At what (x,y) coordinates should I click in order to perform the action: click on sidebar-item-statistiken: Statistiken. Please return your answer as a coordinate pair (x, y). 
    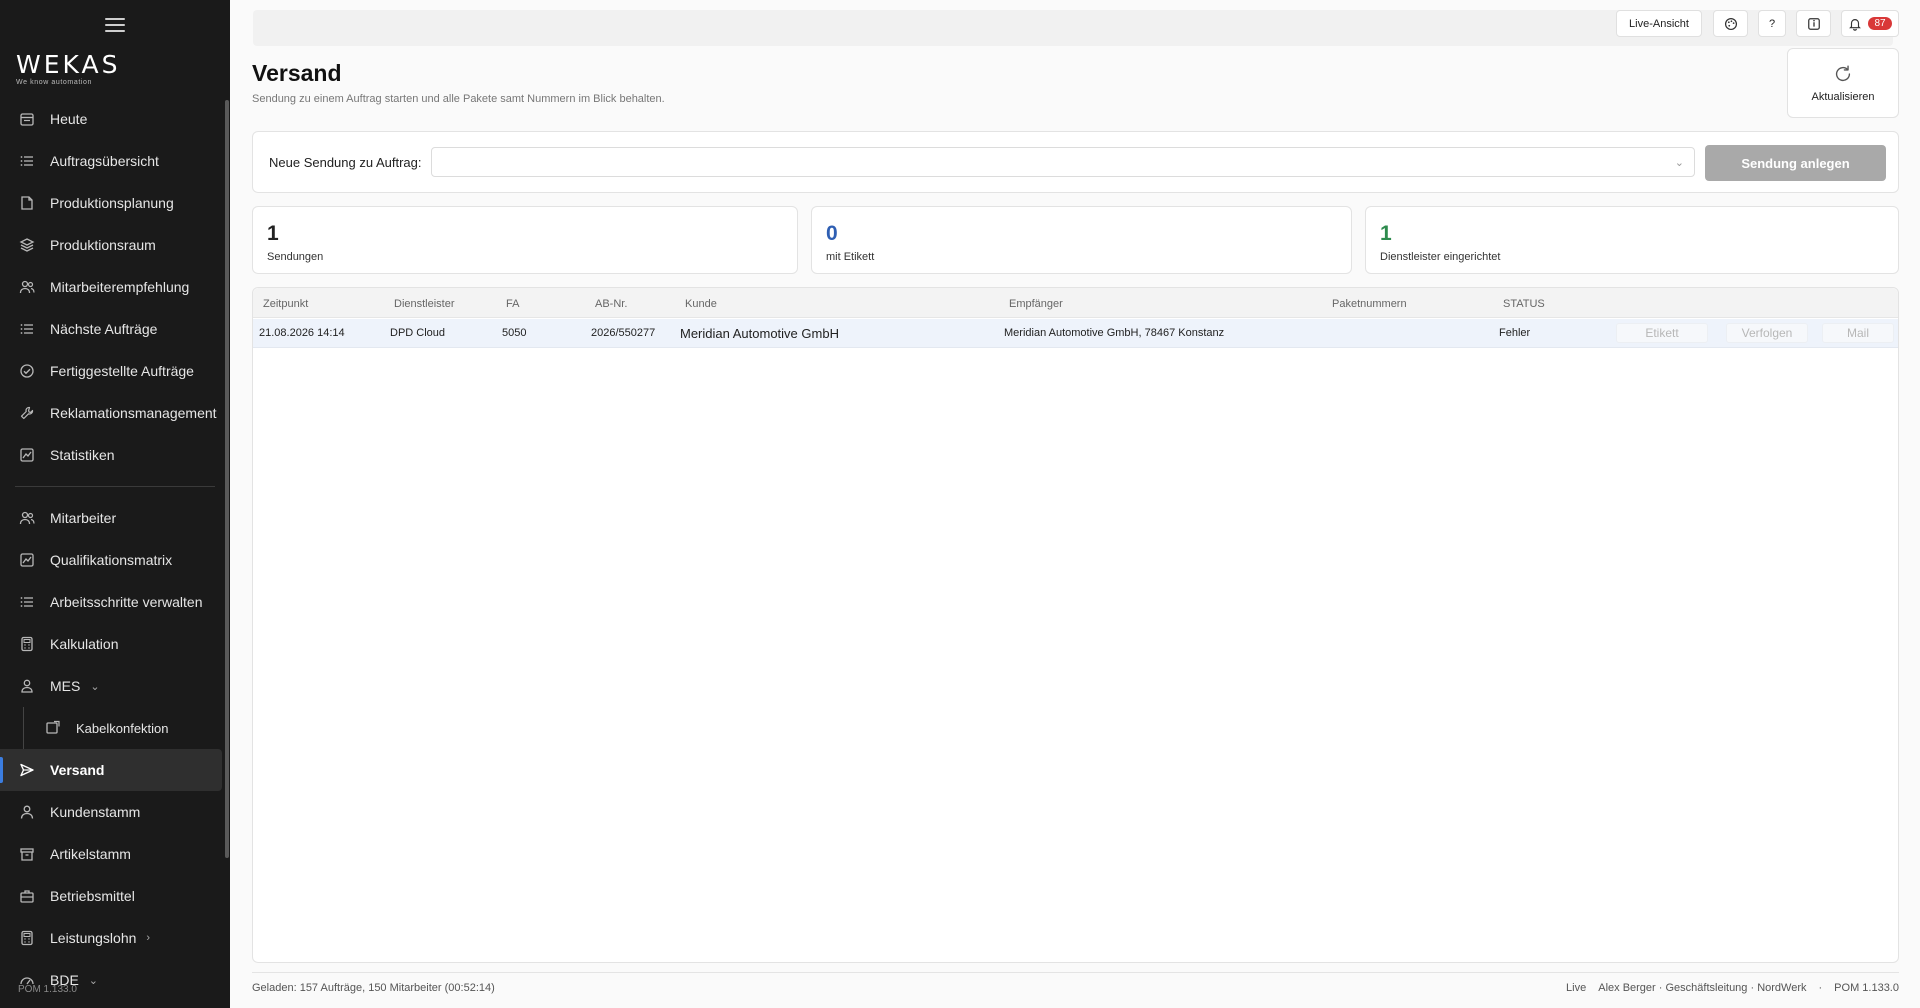
    Looking at the image, I should click on (111, 455).